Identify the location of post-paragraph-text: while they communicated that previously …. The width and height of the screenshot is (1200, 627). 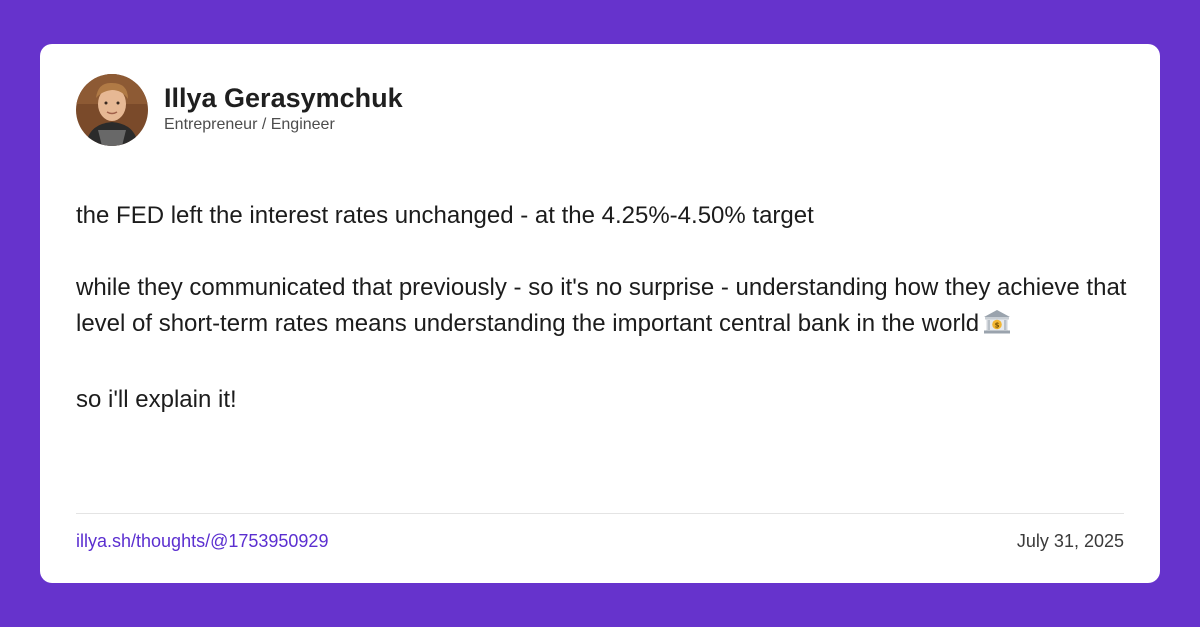
(601, 305).